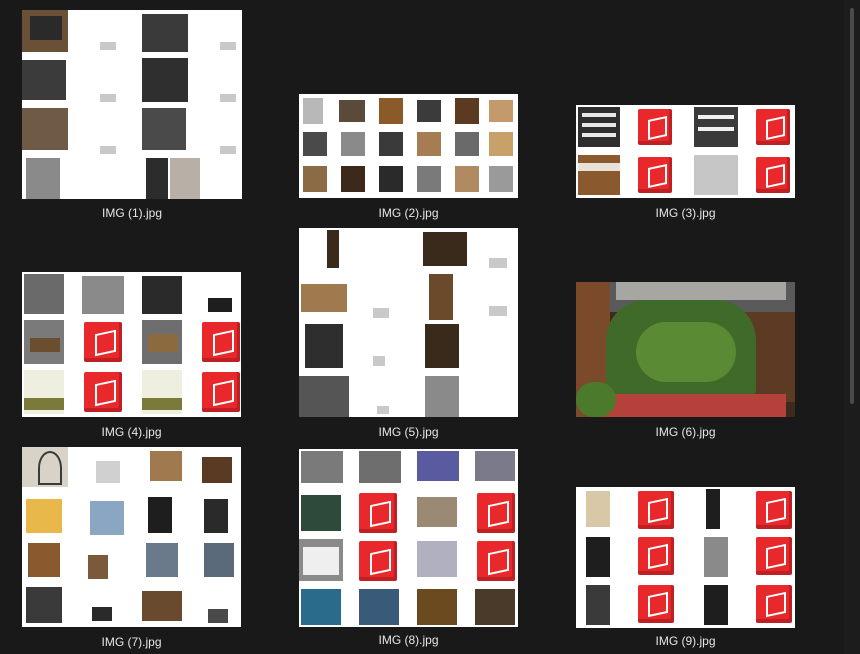 This screenshot has width=860, height=654. What do you see at coordinates (408, 213) in the screenshot?
I see `file-name-2: IMG (2).jpg` at bounding box center [408, 213].